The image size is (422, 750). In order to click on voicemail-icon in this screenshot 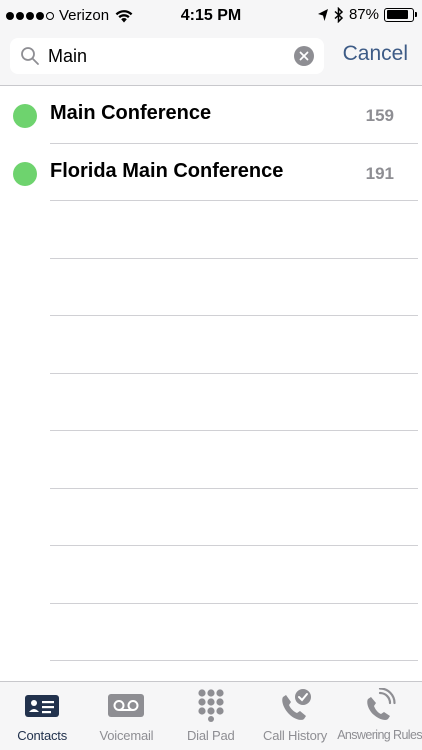, I will do `click(126, 705)`.